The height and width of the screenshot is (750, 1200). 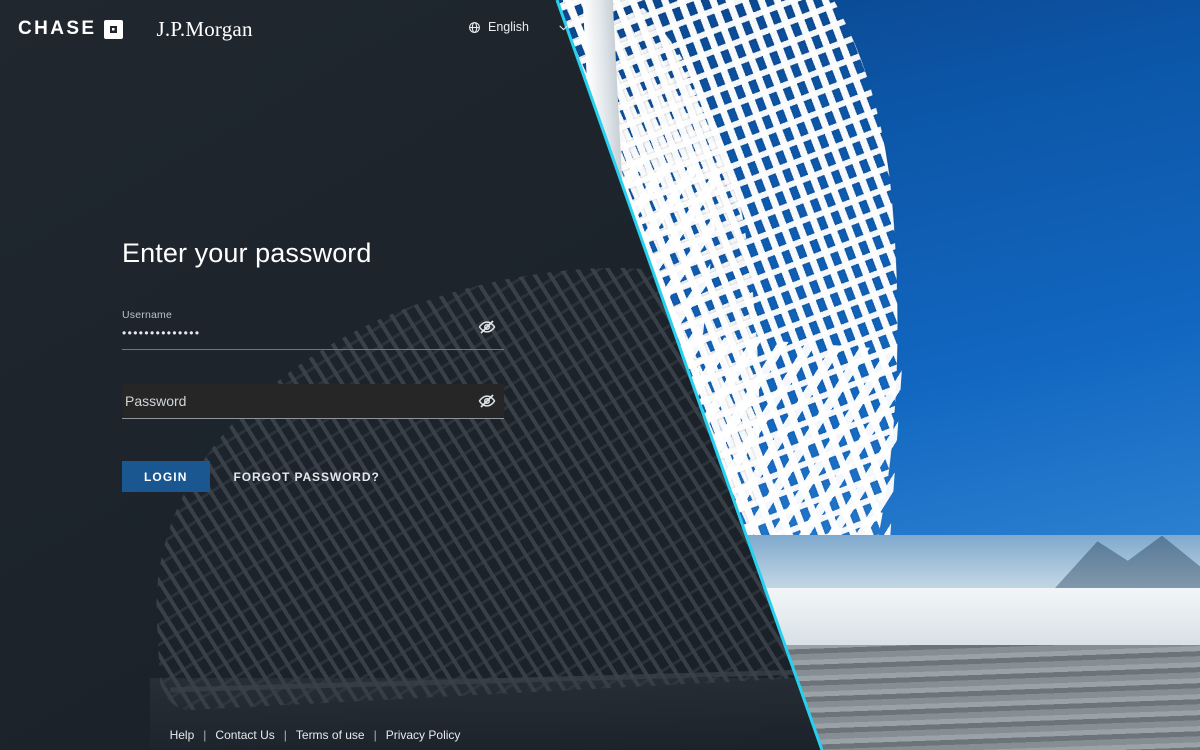 I want to click on password-visibility-toggle, so click(x=487, y=401).